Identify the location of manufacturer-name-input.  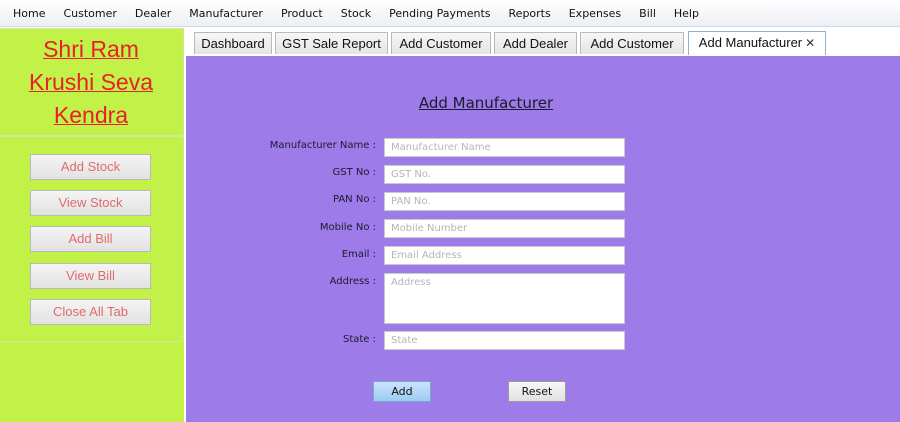
(504, 147).